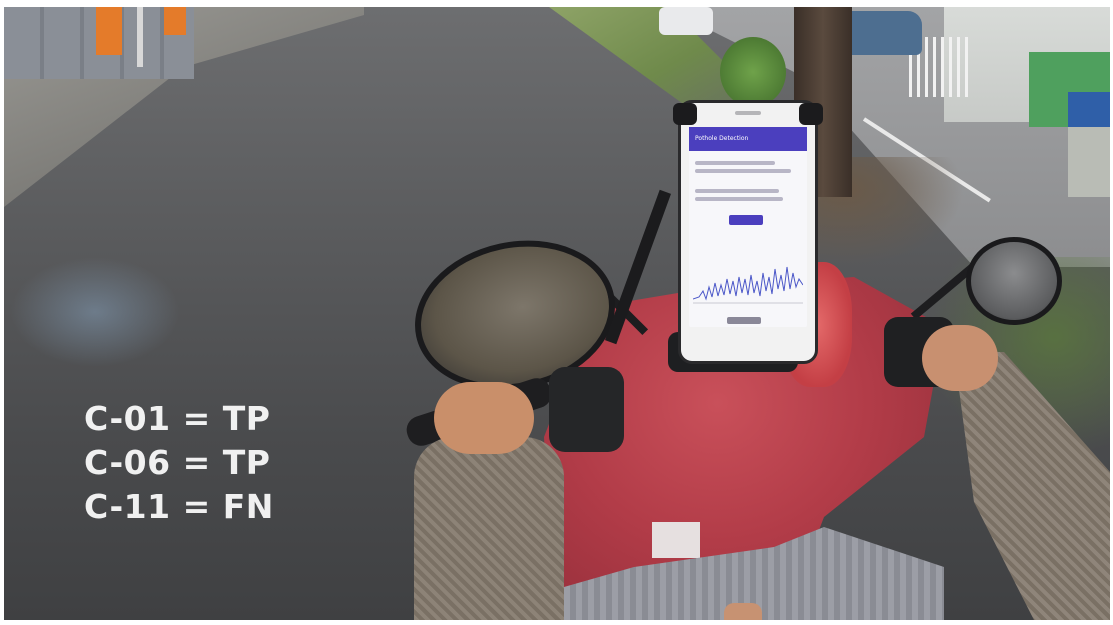 Image resolution: width=1113 pixels, height=625 pixels. Describe the element at coordinates (489, 528) in the screenshot. I see `rider-left-arm` at that location.